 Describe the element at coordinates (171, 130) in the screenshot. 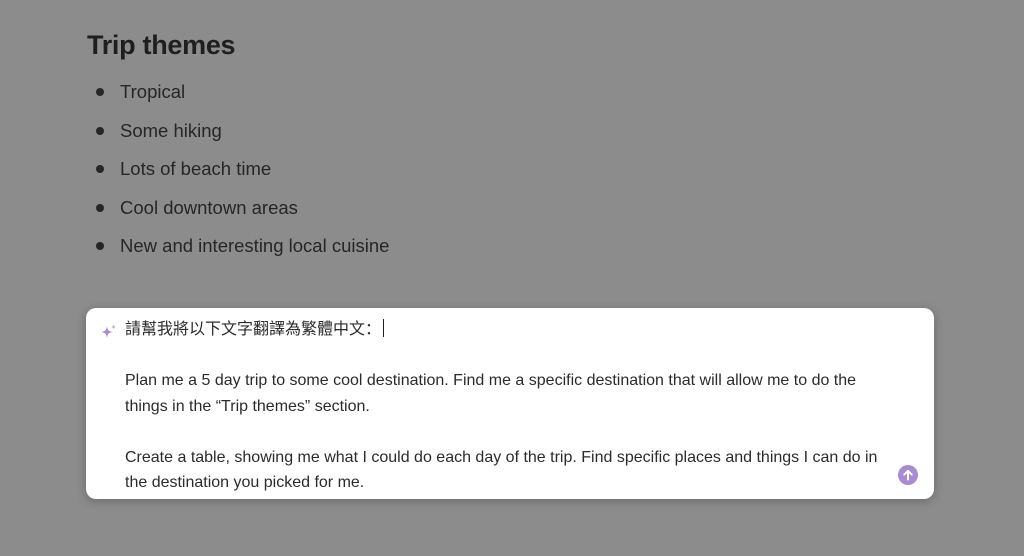

I see `list-item-text: Some hiking` at that location.